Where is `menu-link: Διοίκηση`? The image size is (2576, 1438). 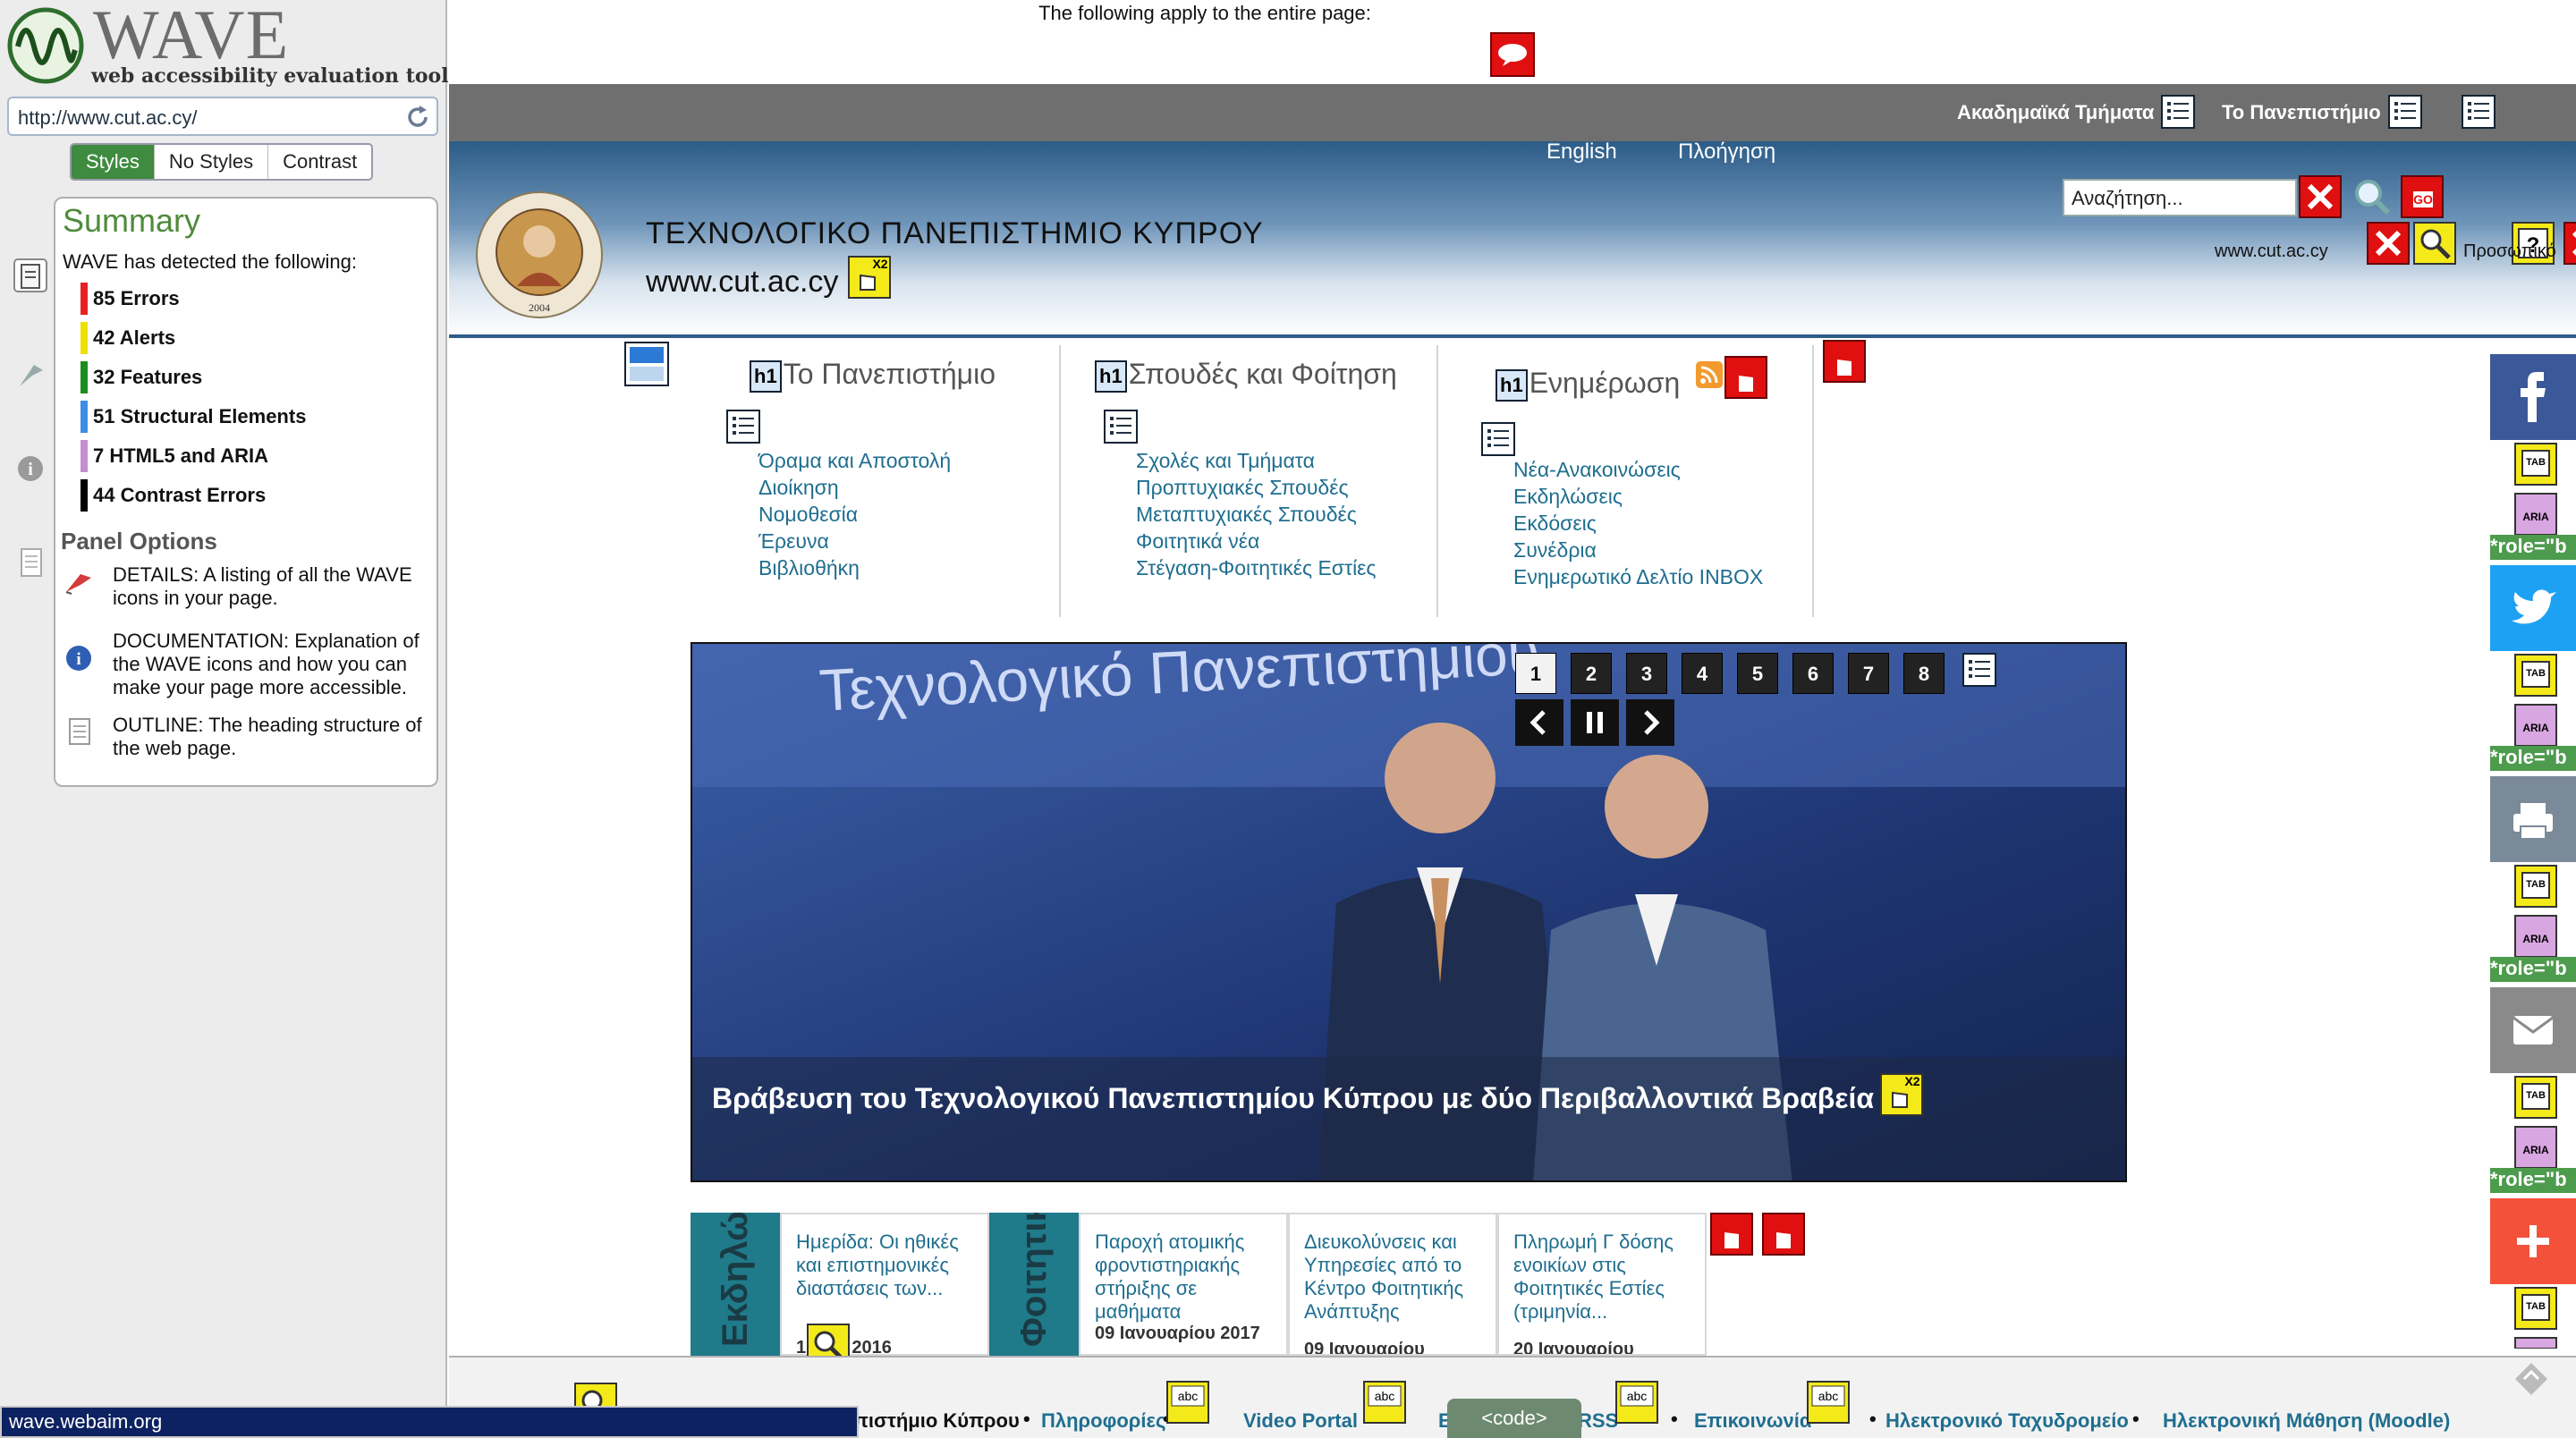 menu-link: Διοίκηση is located at coordinates (798, 488).